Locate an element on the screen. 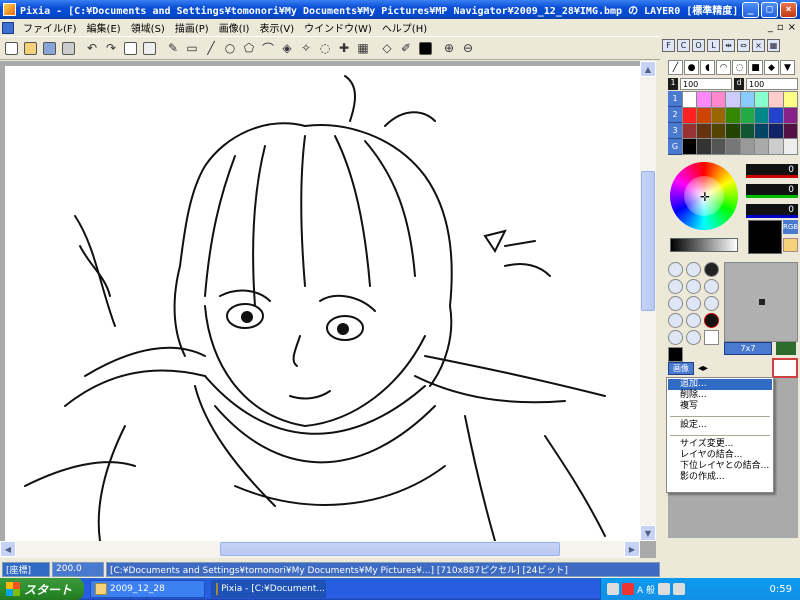  keyboard-icon is located at coordinates (613, 589).